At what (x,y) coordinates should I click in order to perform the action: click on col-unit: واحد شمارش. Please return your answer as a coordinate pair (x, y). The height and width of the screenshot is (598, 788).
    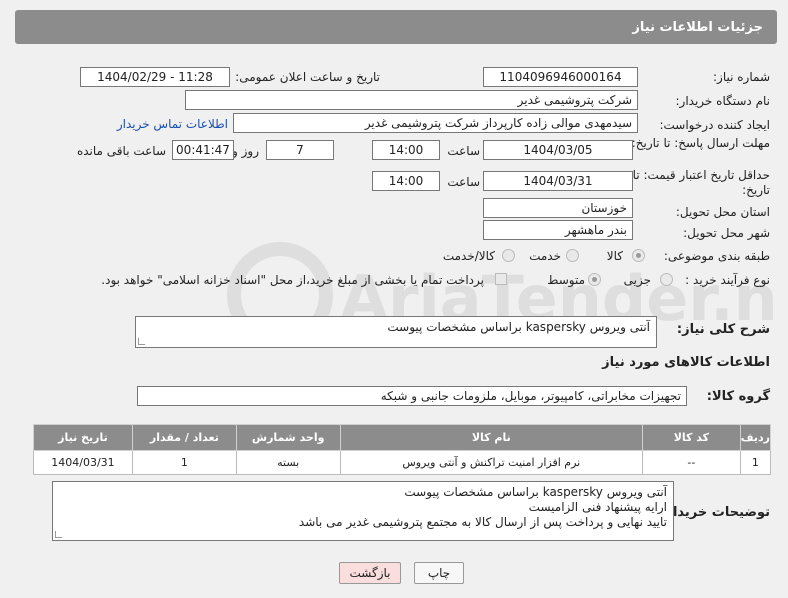
    Looking at the image, I should click on (288, 437).